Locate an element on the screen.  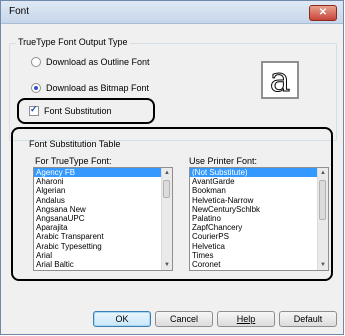
default-button: Default is located at coordinates (308, 319).